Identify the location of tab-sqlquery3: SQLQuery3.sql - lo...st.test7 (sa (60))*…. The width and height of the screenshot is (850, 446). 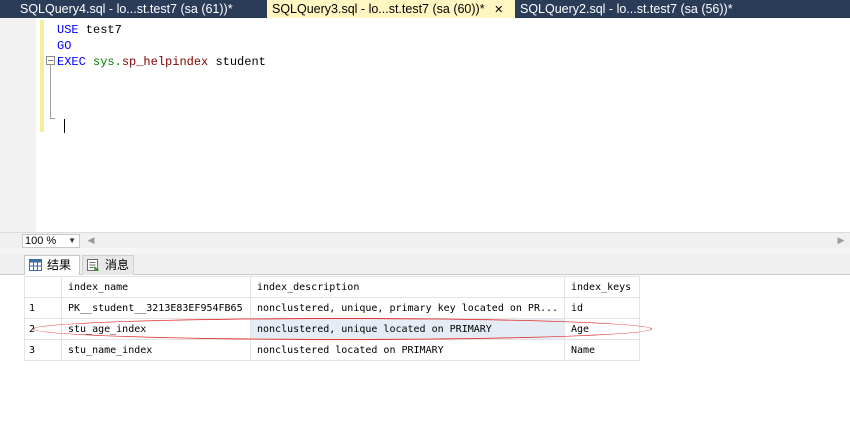
(391, 9).